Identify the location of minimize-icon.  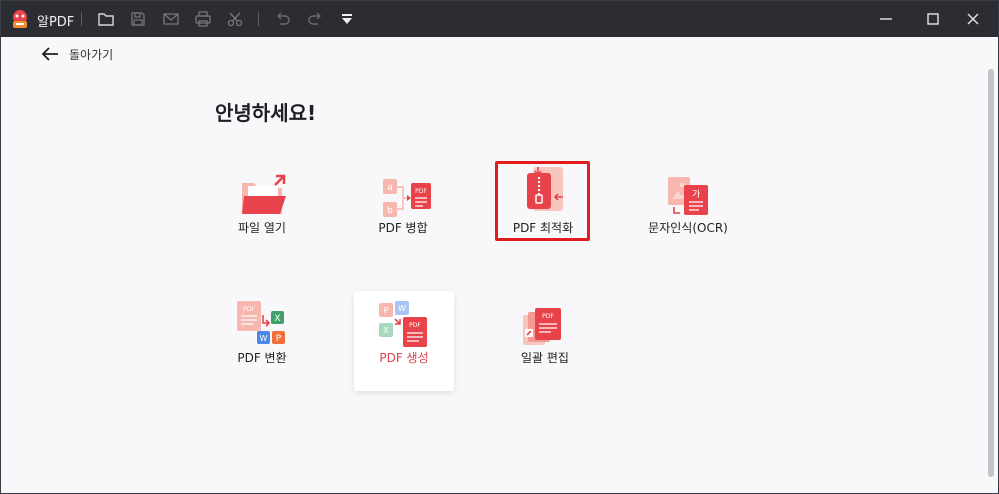
(886, 19).